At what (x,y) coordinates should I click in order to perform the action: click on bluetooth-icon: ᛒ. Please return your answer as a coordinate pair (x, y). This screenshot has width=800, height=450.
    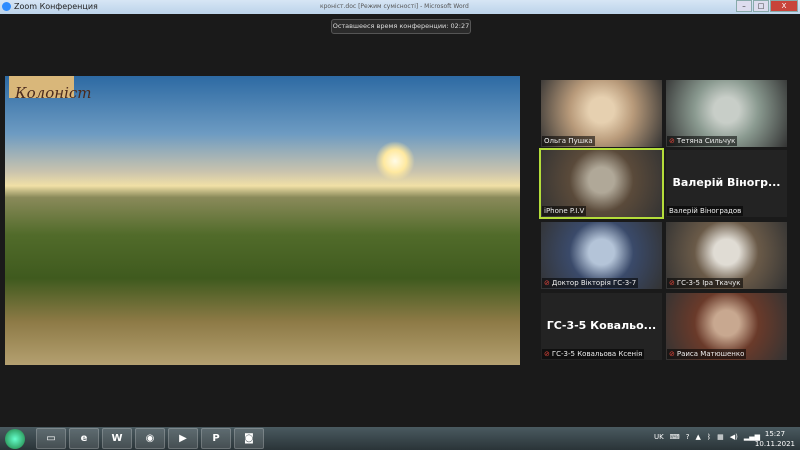
    Looking at the image, I should click on (709, 437).